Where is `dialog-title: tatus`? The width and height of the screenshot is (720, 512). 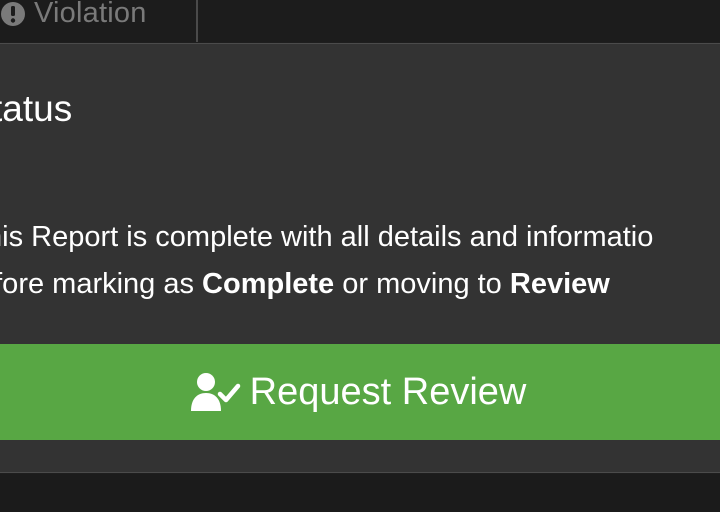
dialog-title: tatus is located at coordinates (36, 108).